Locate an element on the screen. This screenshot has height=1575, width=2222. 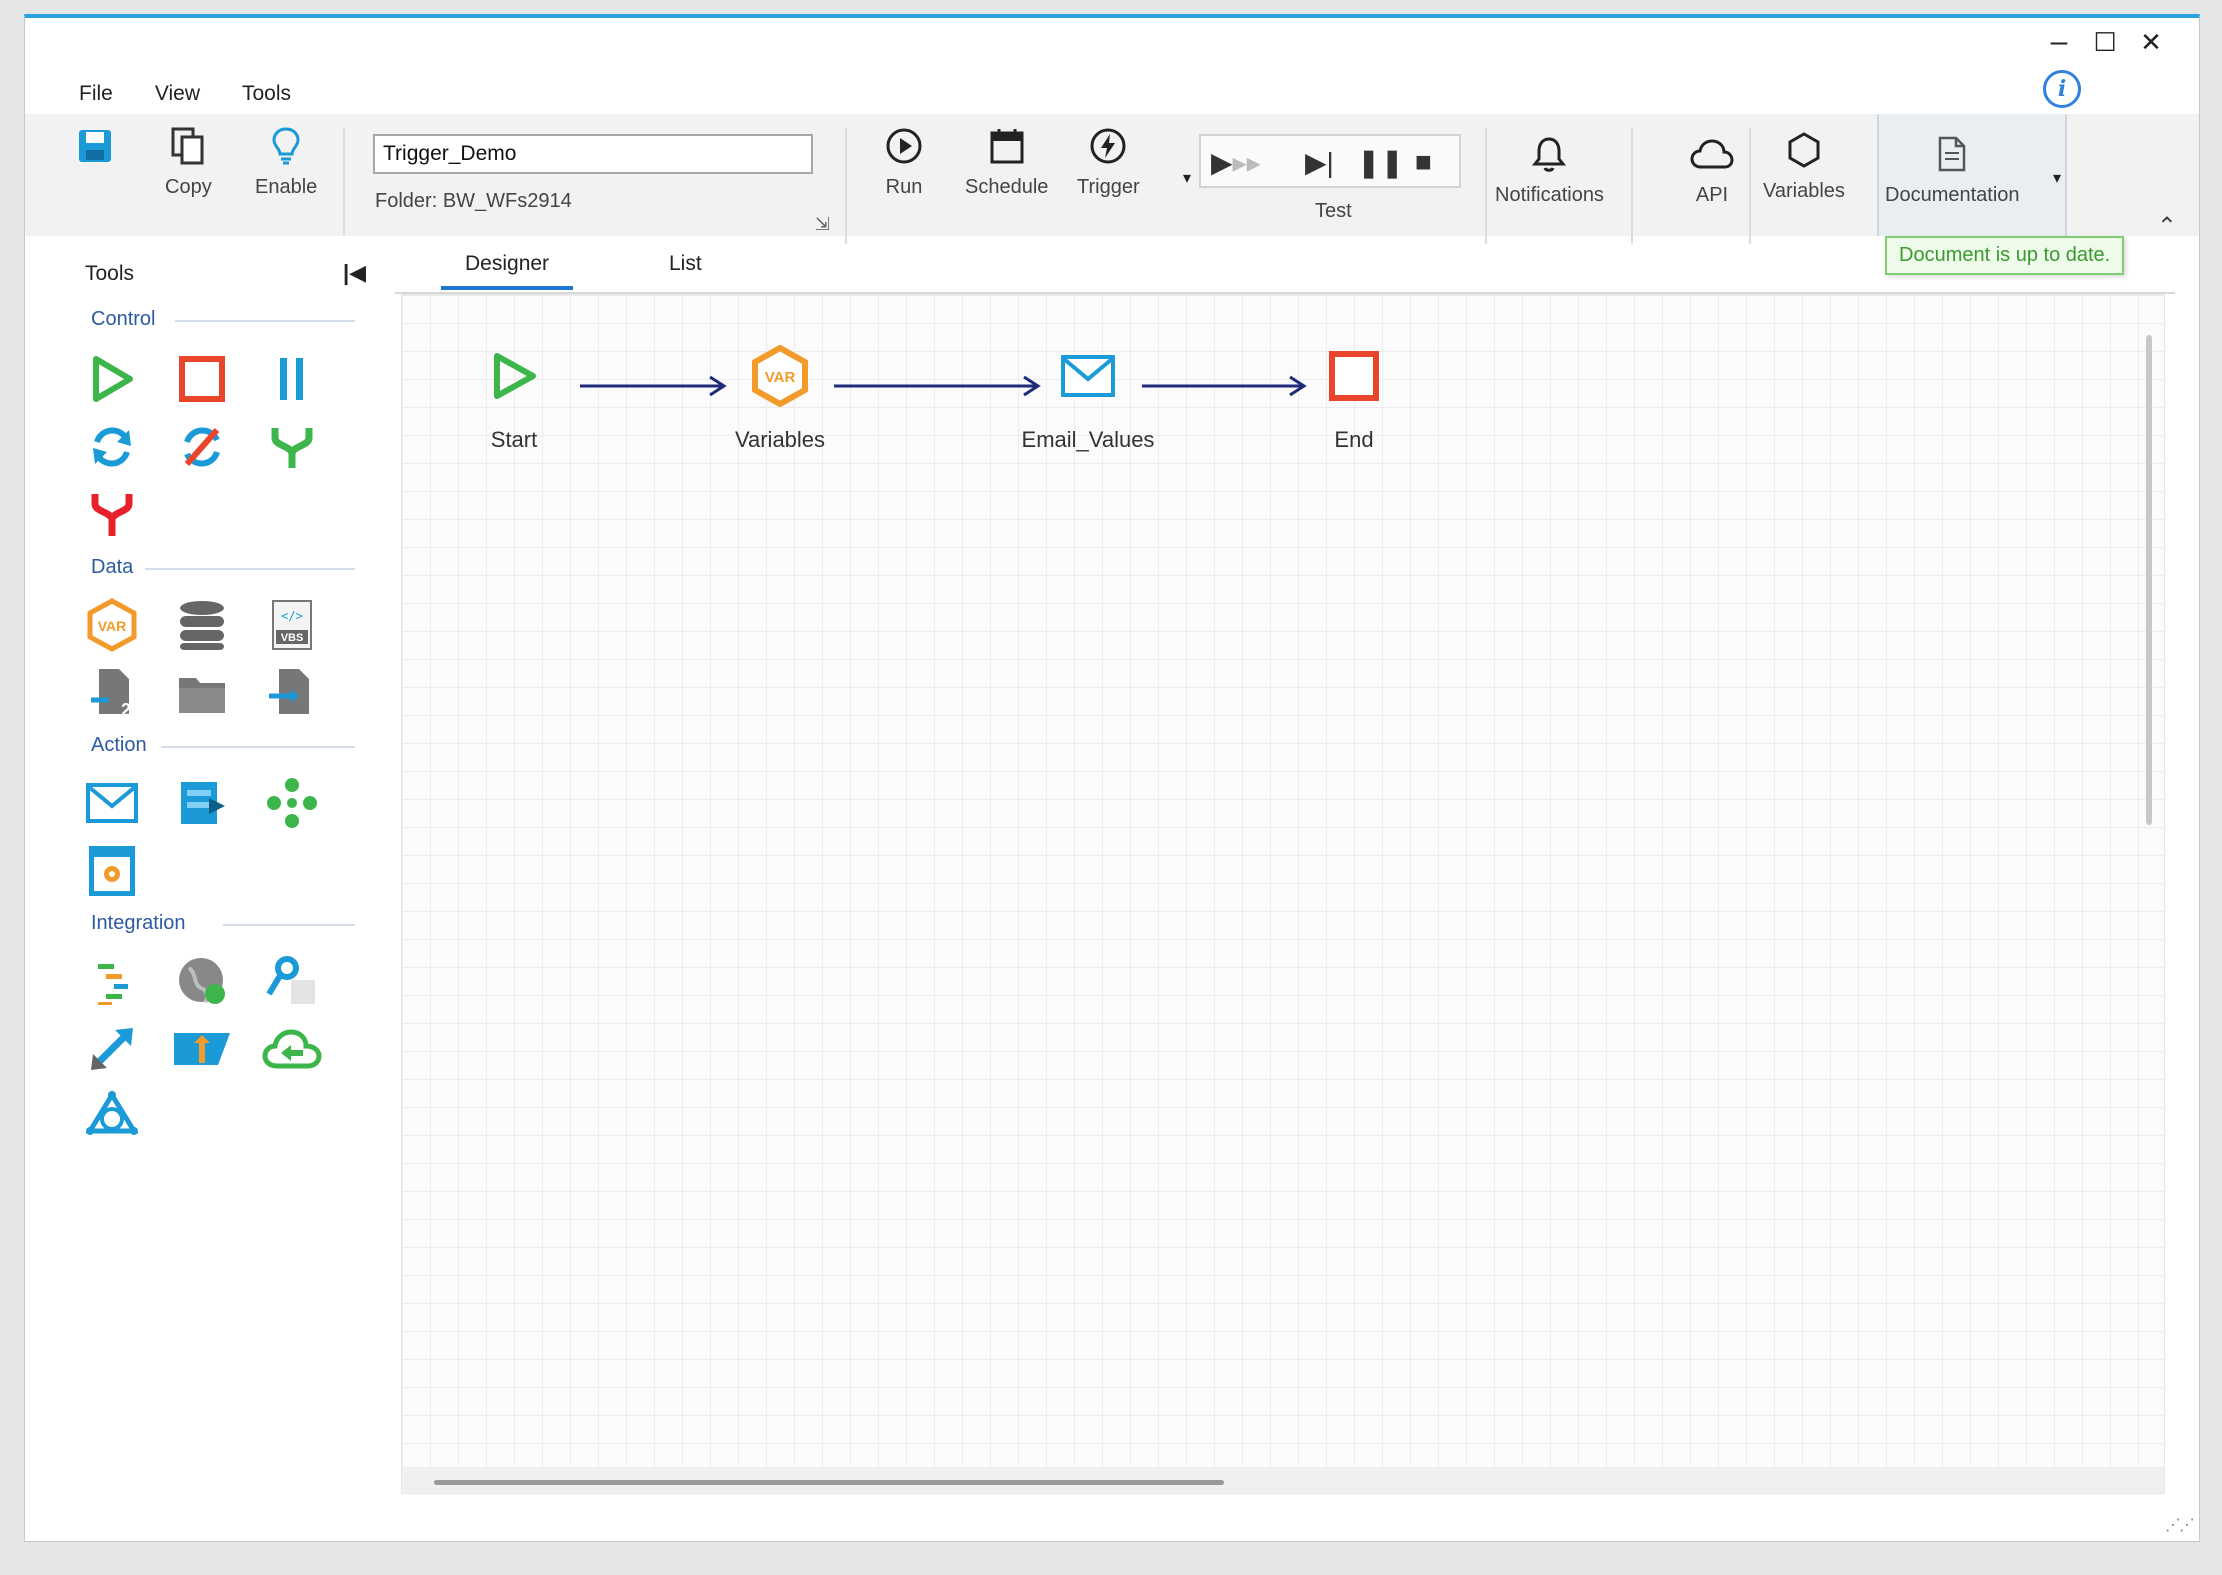
node-label: Variables is located at coordinates (780, 439).